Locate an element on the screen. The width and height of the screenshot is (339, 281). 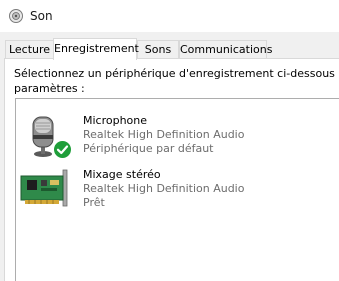
tab-label: Communications is located at coordinates (226, 49).